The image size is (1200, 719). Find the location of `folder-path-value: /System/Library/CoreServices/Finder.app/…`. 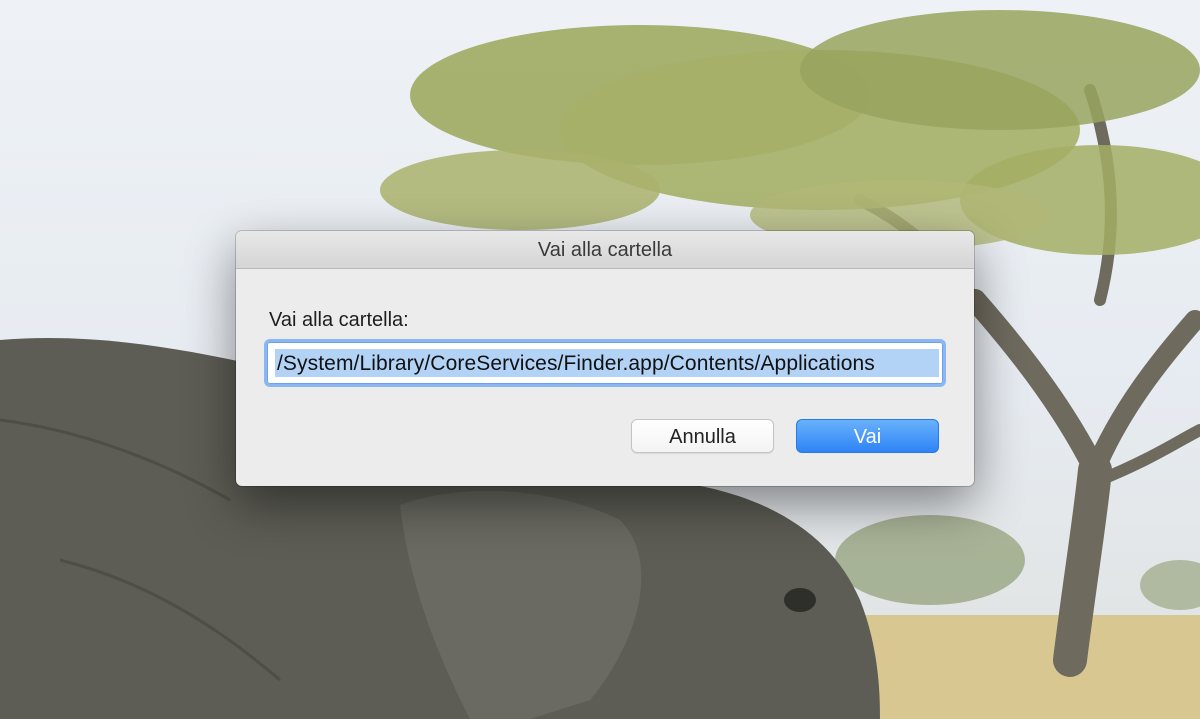

folder-path-value: /System/Library/CoreServices/Finder.app/… is located at coordinates (576, 364).